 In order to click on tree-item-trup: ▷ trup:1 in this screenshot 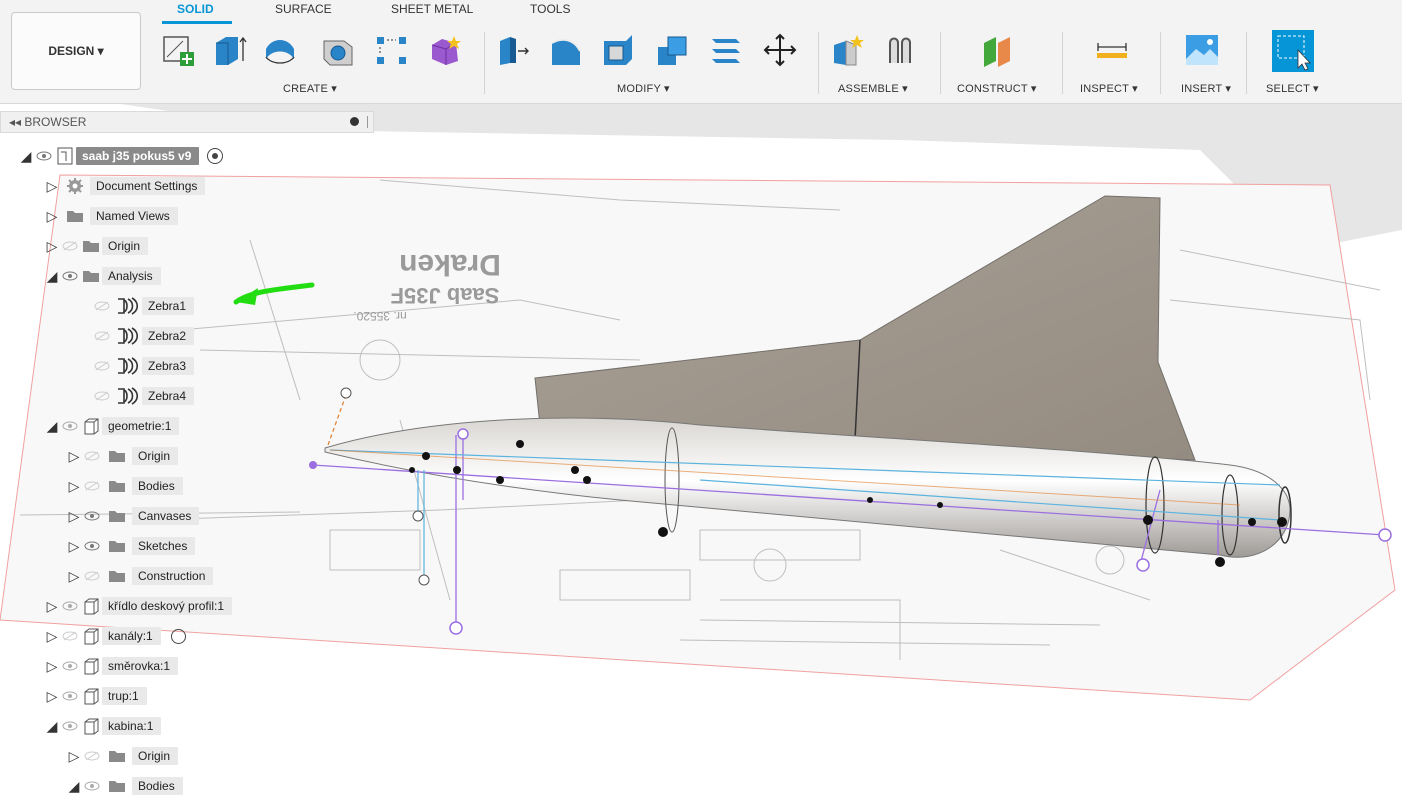, I will do `click(95, 696)`.